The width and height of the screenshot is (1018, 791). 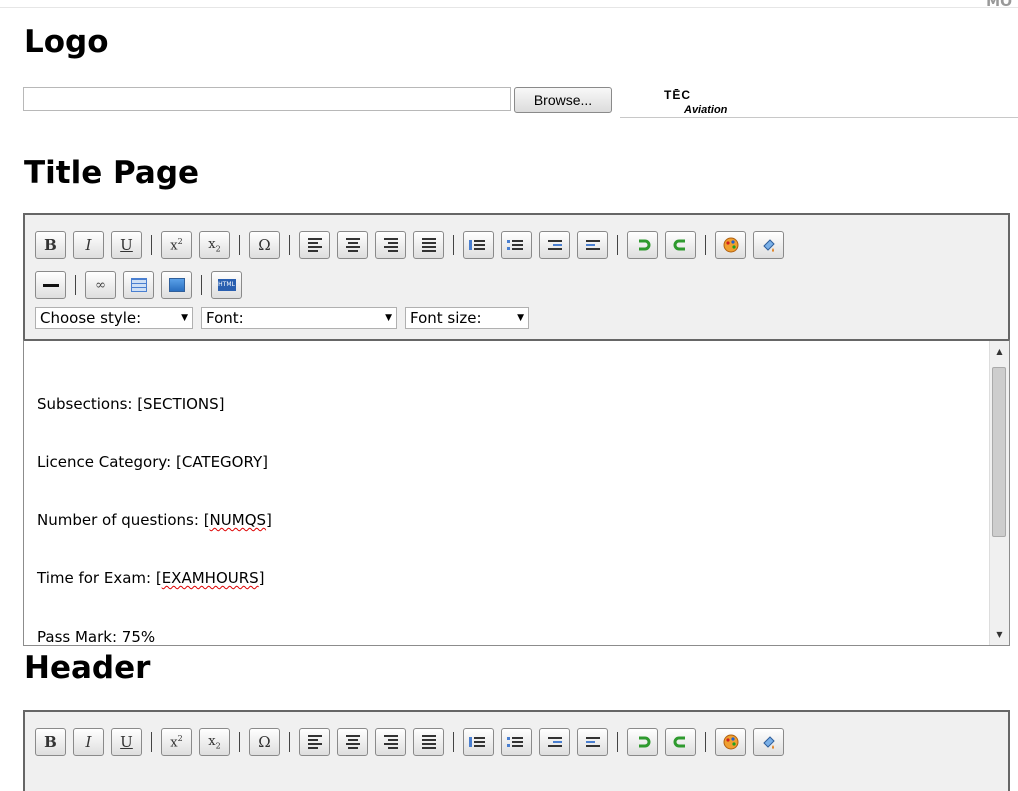 What do you see at coordinates (154, 520) in the screenshot?
I see `editor-line: Number of questions: [NUMQS]` at bounding box center [154, 520].